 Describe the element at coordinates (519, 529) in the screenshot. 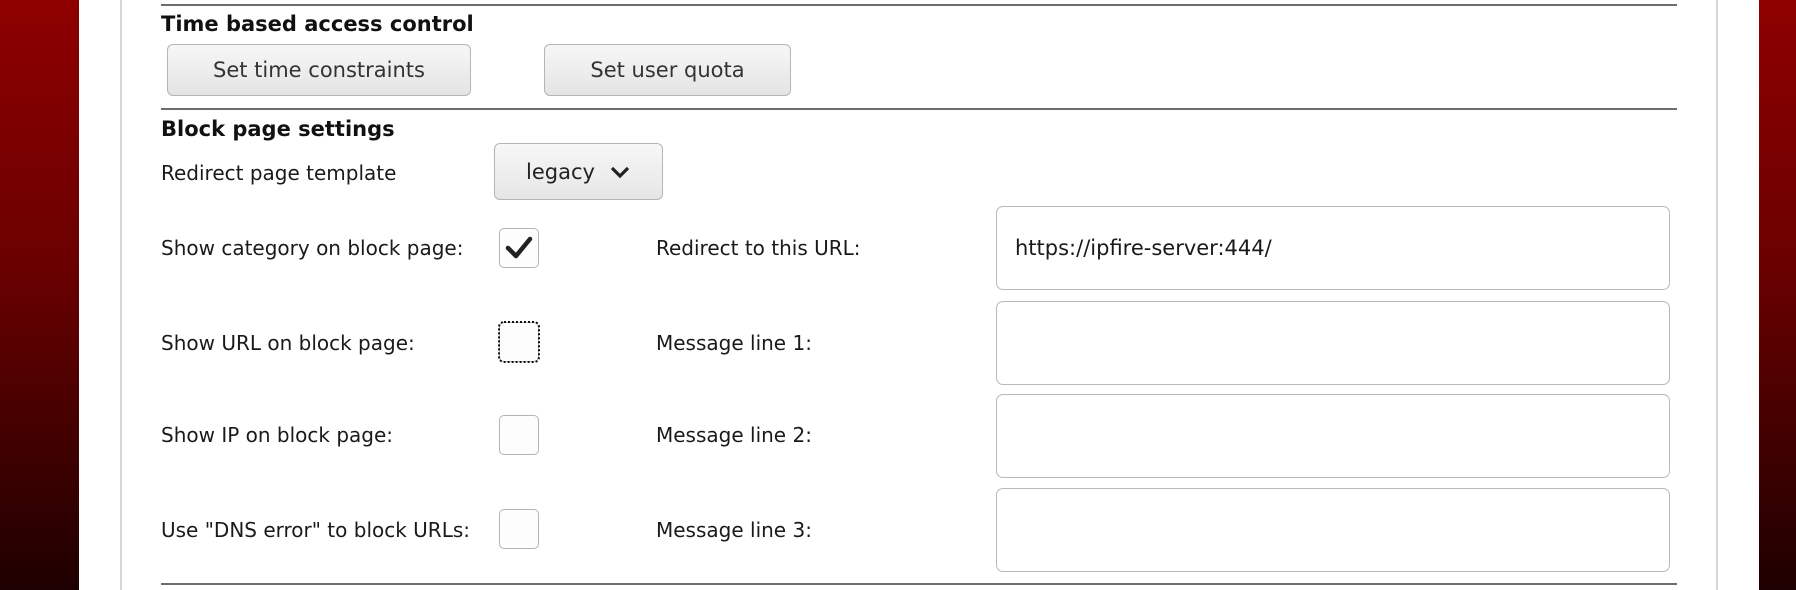

I see `dns-error-checkbox` at that location.